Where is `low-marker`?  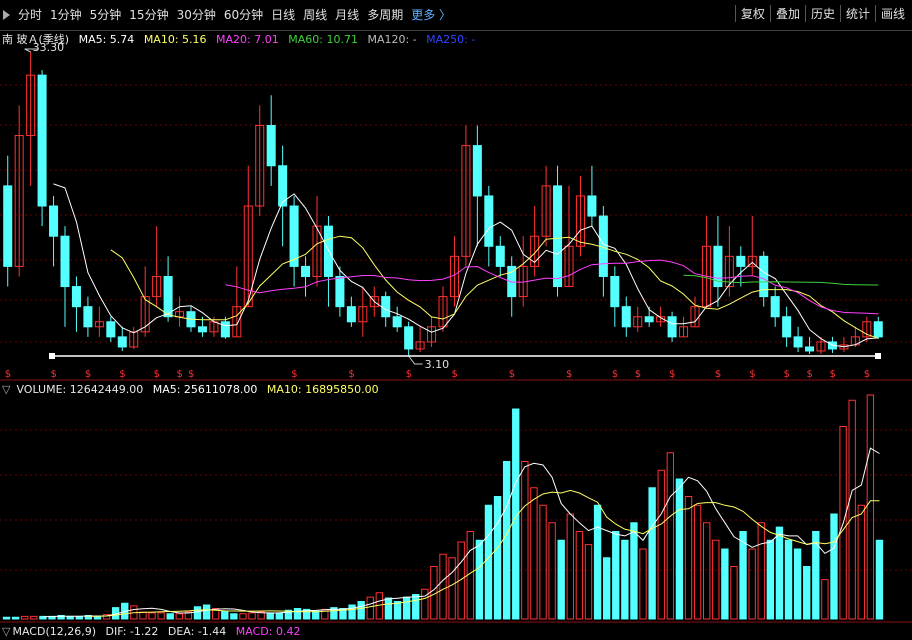 low-marker is located at coordinates (415, 360).